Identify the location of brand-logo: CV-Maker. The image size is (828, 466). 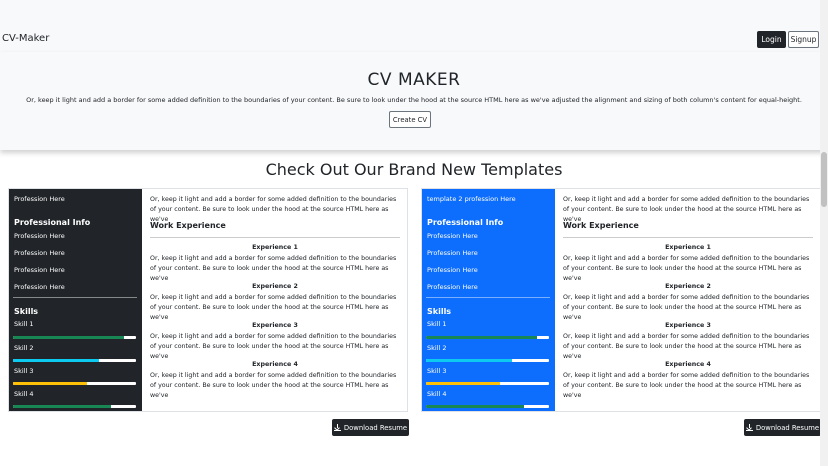
(25, 38).